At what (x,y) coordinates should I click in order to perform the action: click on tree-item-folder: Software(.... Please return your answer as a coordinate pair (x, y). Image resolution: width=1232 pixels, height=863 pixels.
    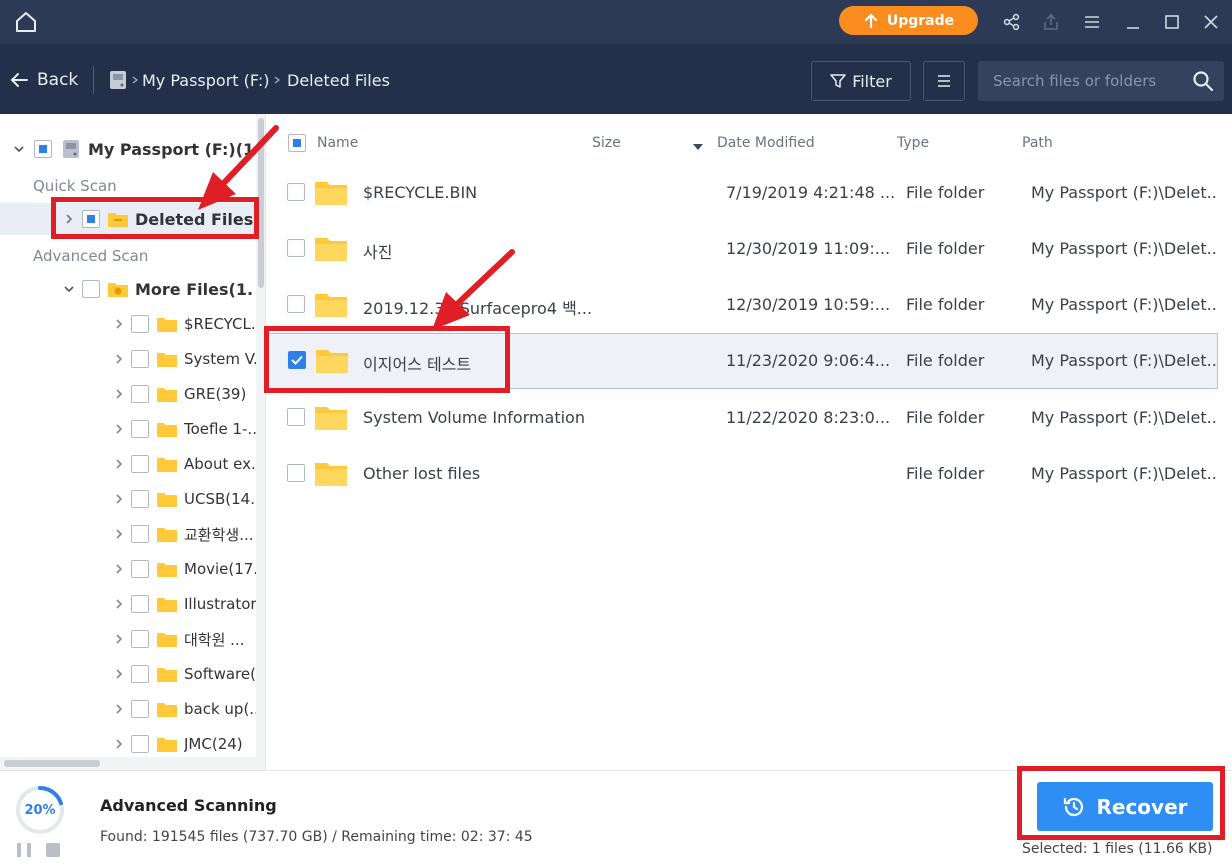
    Looking at the image, I should click on (185, 674).